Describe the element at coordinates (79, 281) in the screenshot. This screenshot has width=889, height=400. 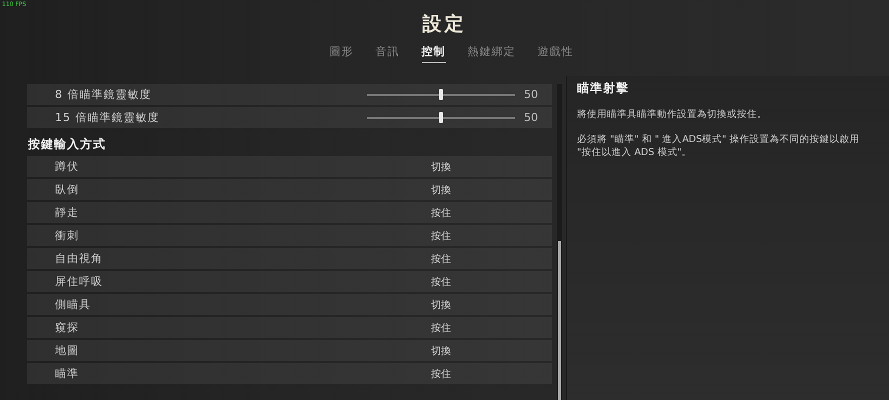
I see `setting-label: 屏住呼吸` at that location.